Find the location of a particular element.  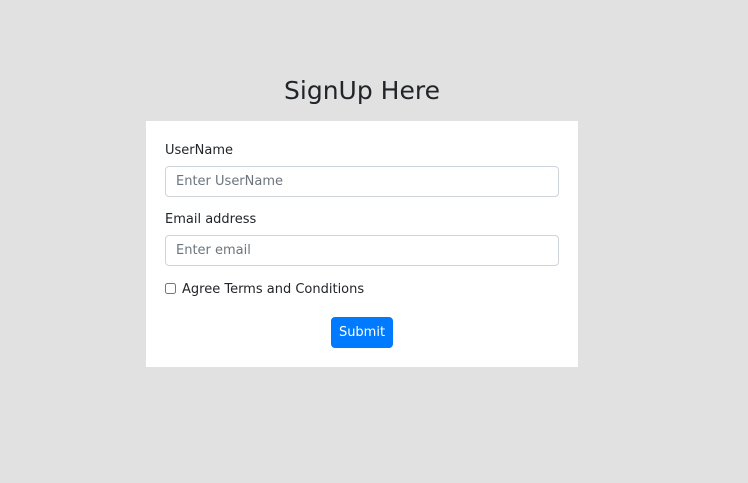

terms-checkbox is located at coordinates (170, 288).